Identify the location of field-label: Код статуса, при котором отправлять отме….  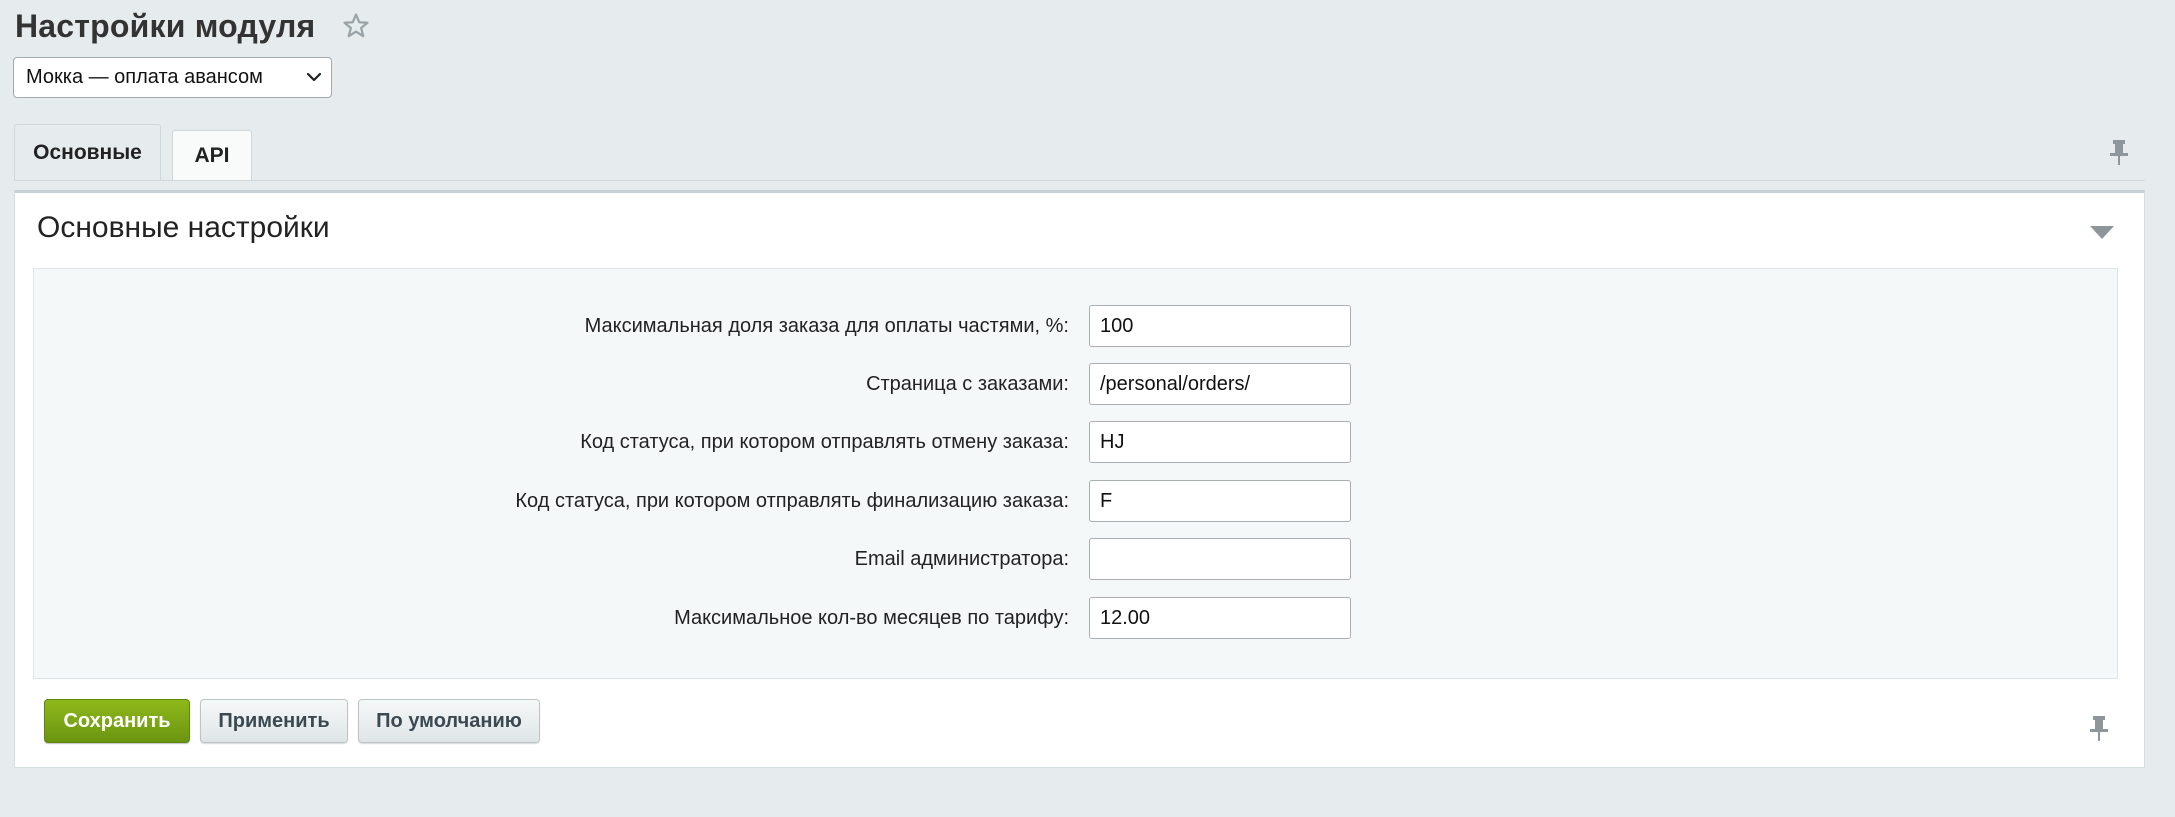
(824, 442).